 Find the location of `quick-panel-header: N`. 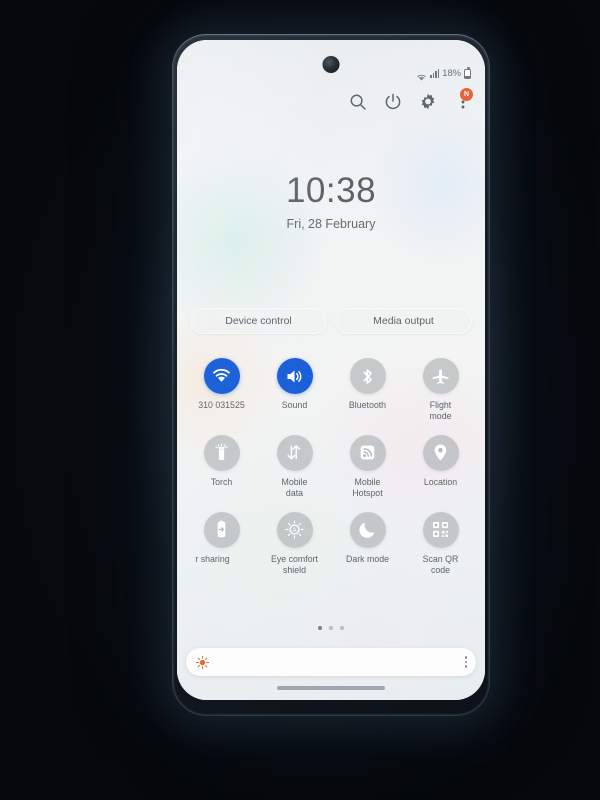

quick-panel-header: N is located at coordinates (410, 100).